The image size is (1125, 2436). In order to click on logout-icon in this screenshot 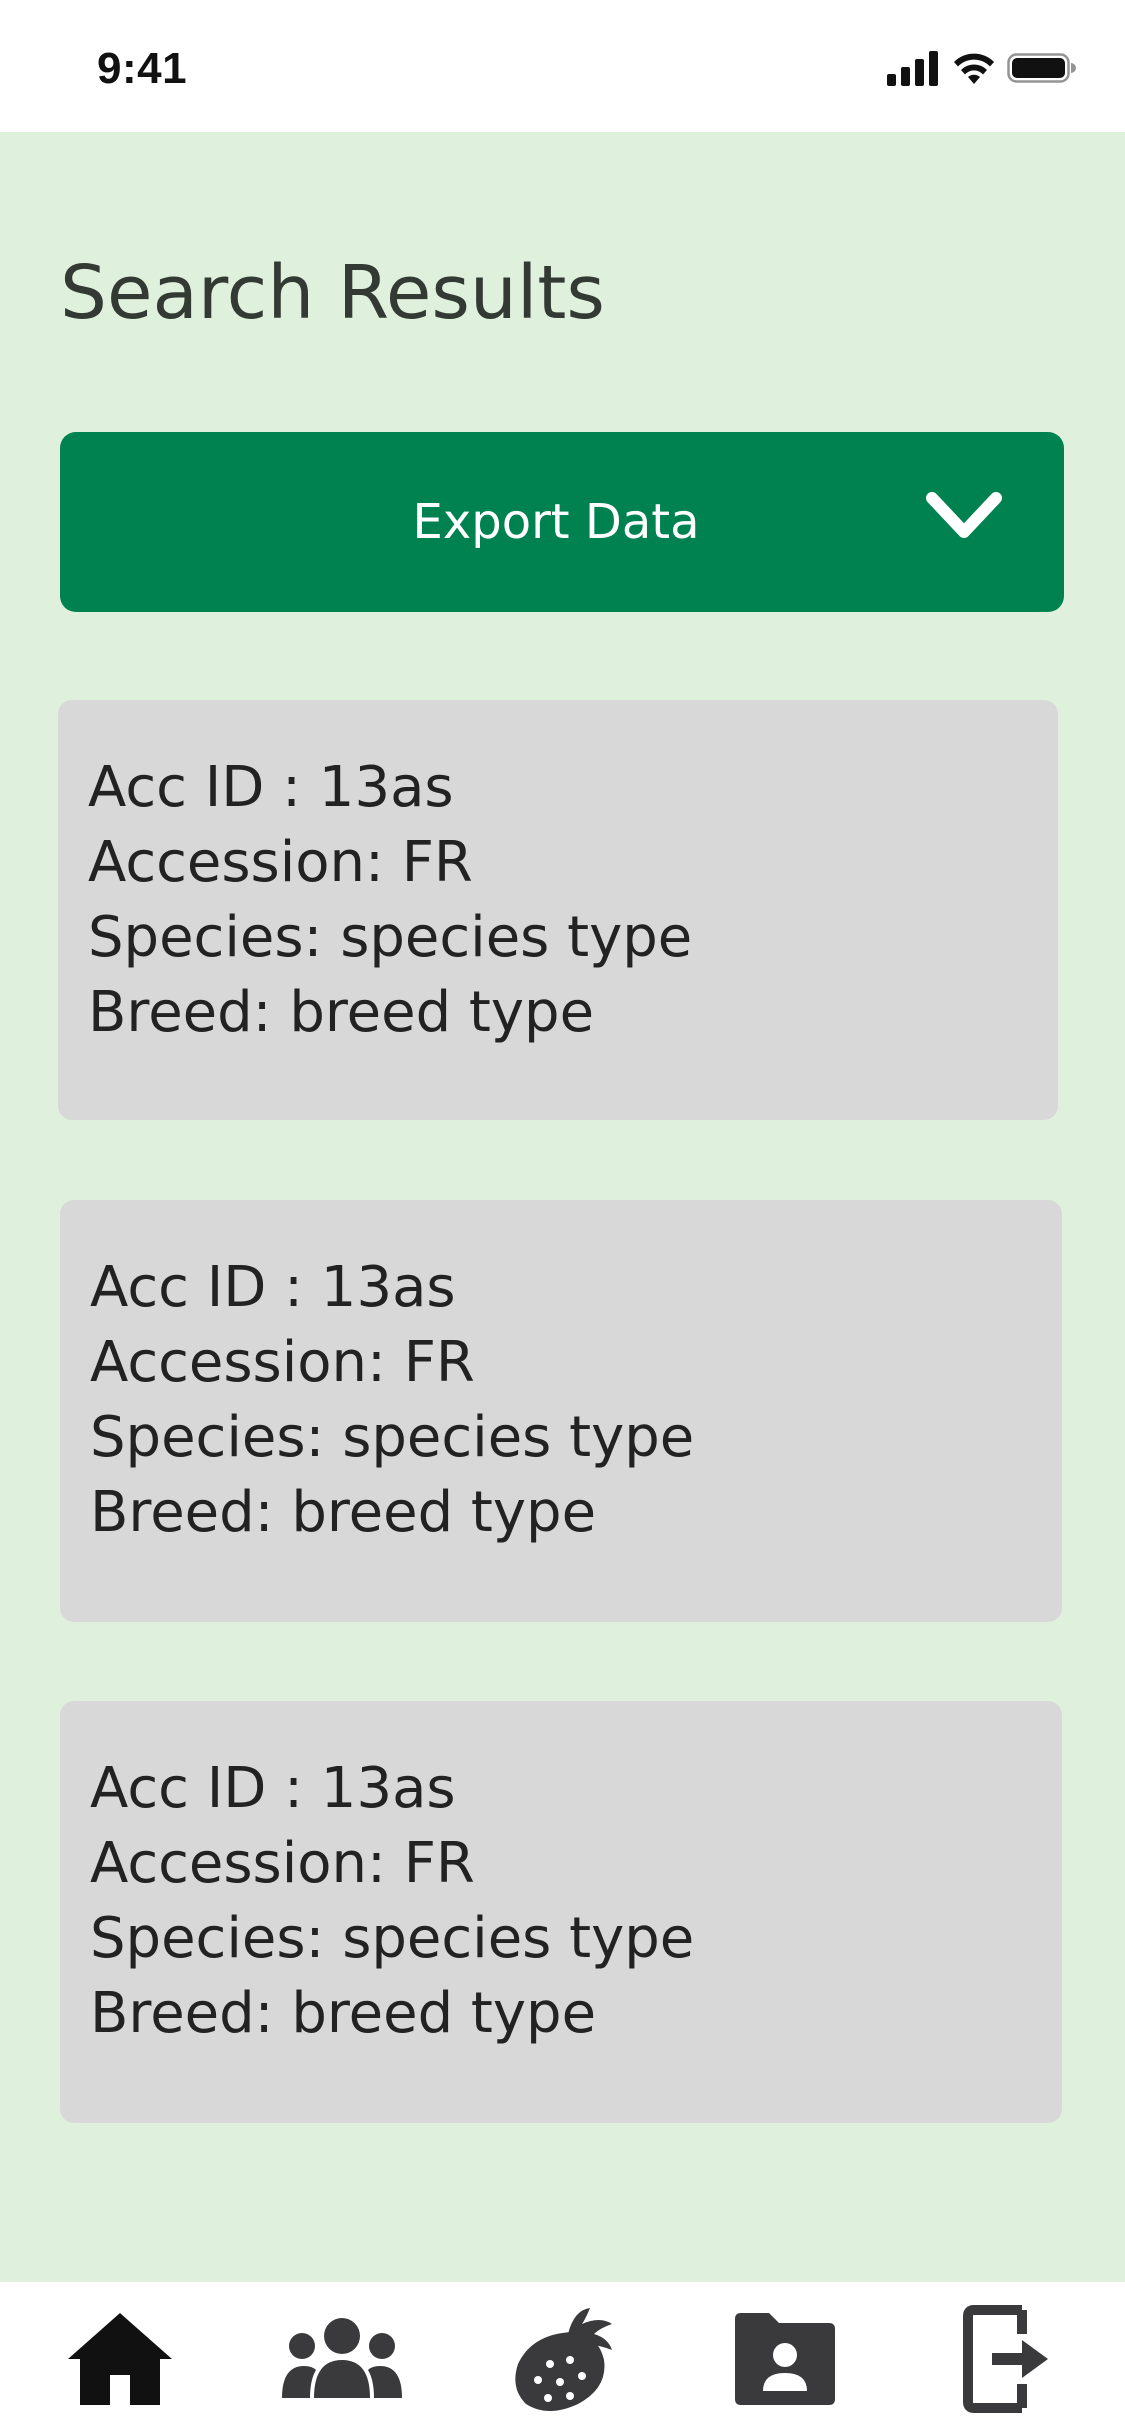, I will do `click(1005, 2359)`.